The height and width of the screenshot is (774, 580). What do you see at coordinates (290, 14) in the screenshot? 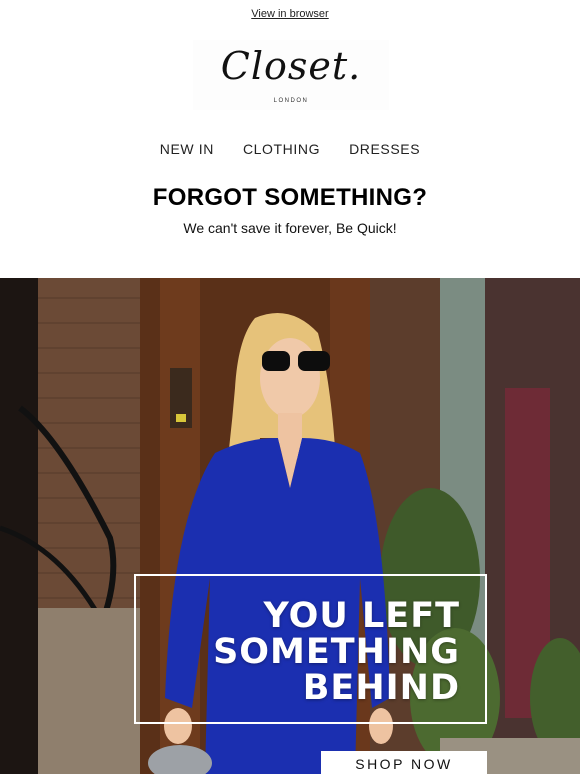
I see `view-in-browser-link: View in browser` at bounding box center [290, 14].